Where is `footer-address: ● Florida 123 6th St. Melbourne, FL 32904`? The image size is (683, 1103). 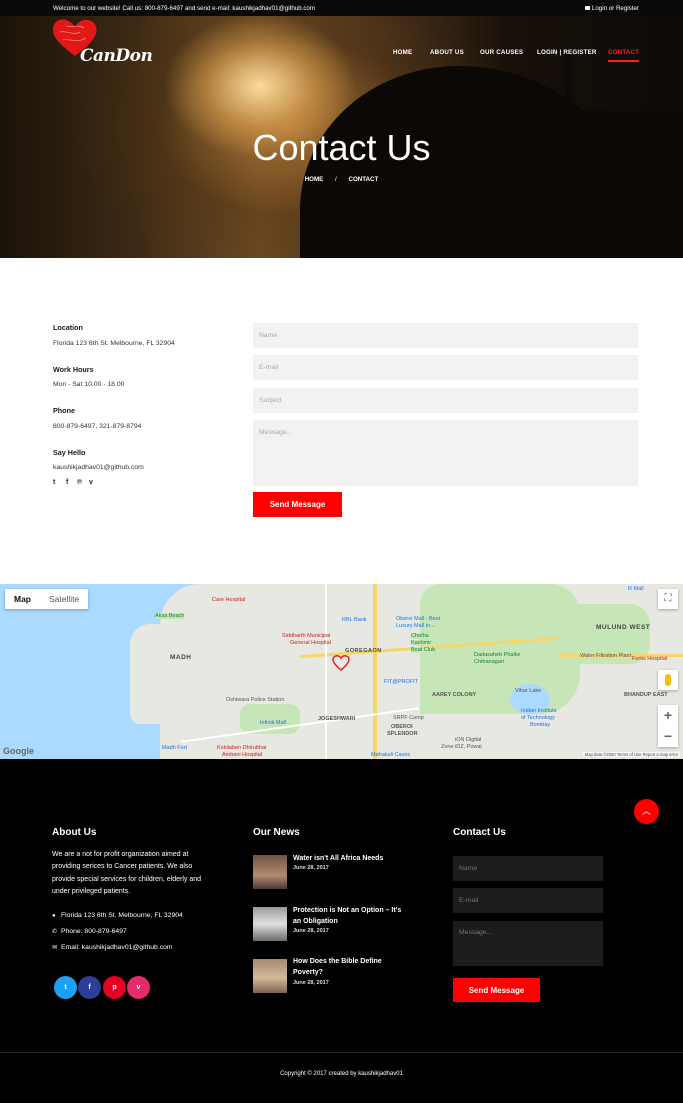
footer-address: ● Florida 123 6th St. Melbourne, FL 32904 is located at coordinates (117, 915).